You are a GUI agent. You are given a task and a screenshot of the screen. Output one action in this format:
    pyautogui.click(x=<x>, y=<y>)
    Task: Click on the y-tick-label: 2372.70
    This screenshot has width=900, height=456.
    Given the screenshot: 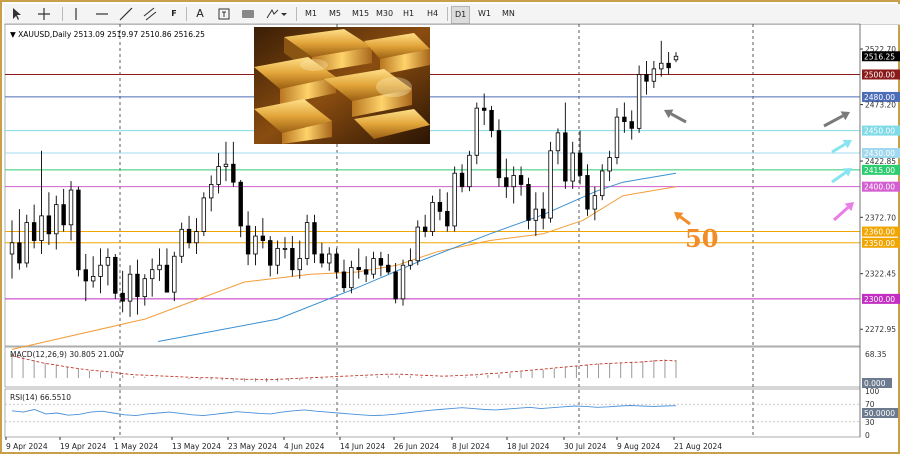 What is the action you would take?
    pyautogui.click(x=880, y=217)
    